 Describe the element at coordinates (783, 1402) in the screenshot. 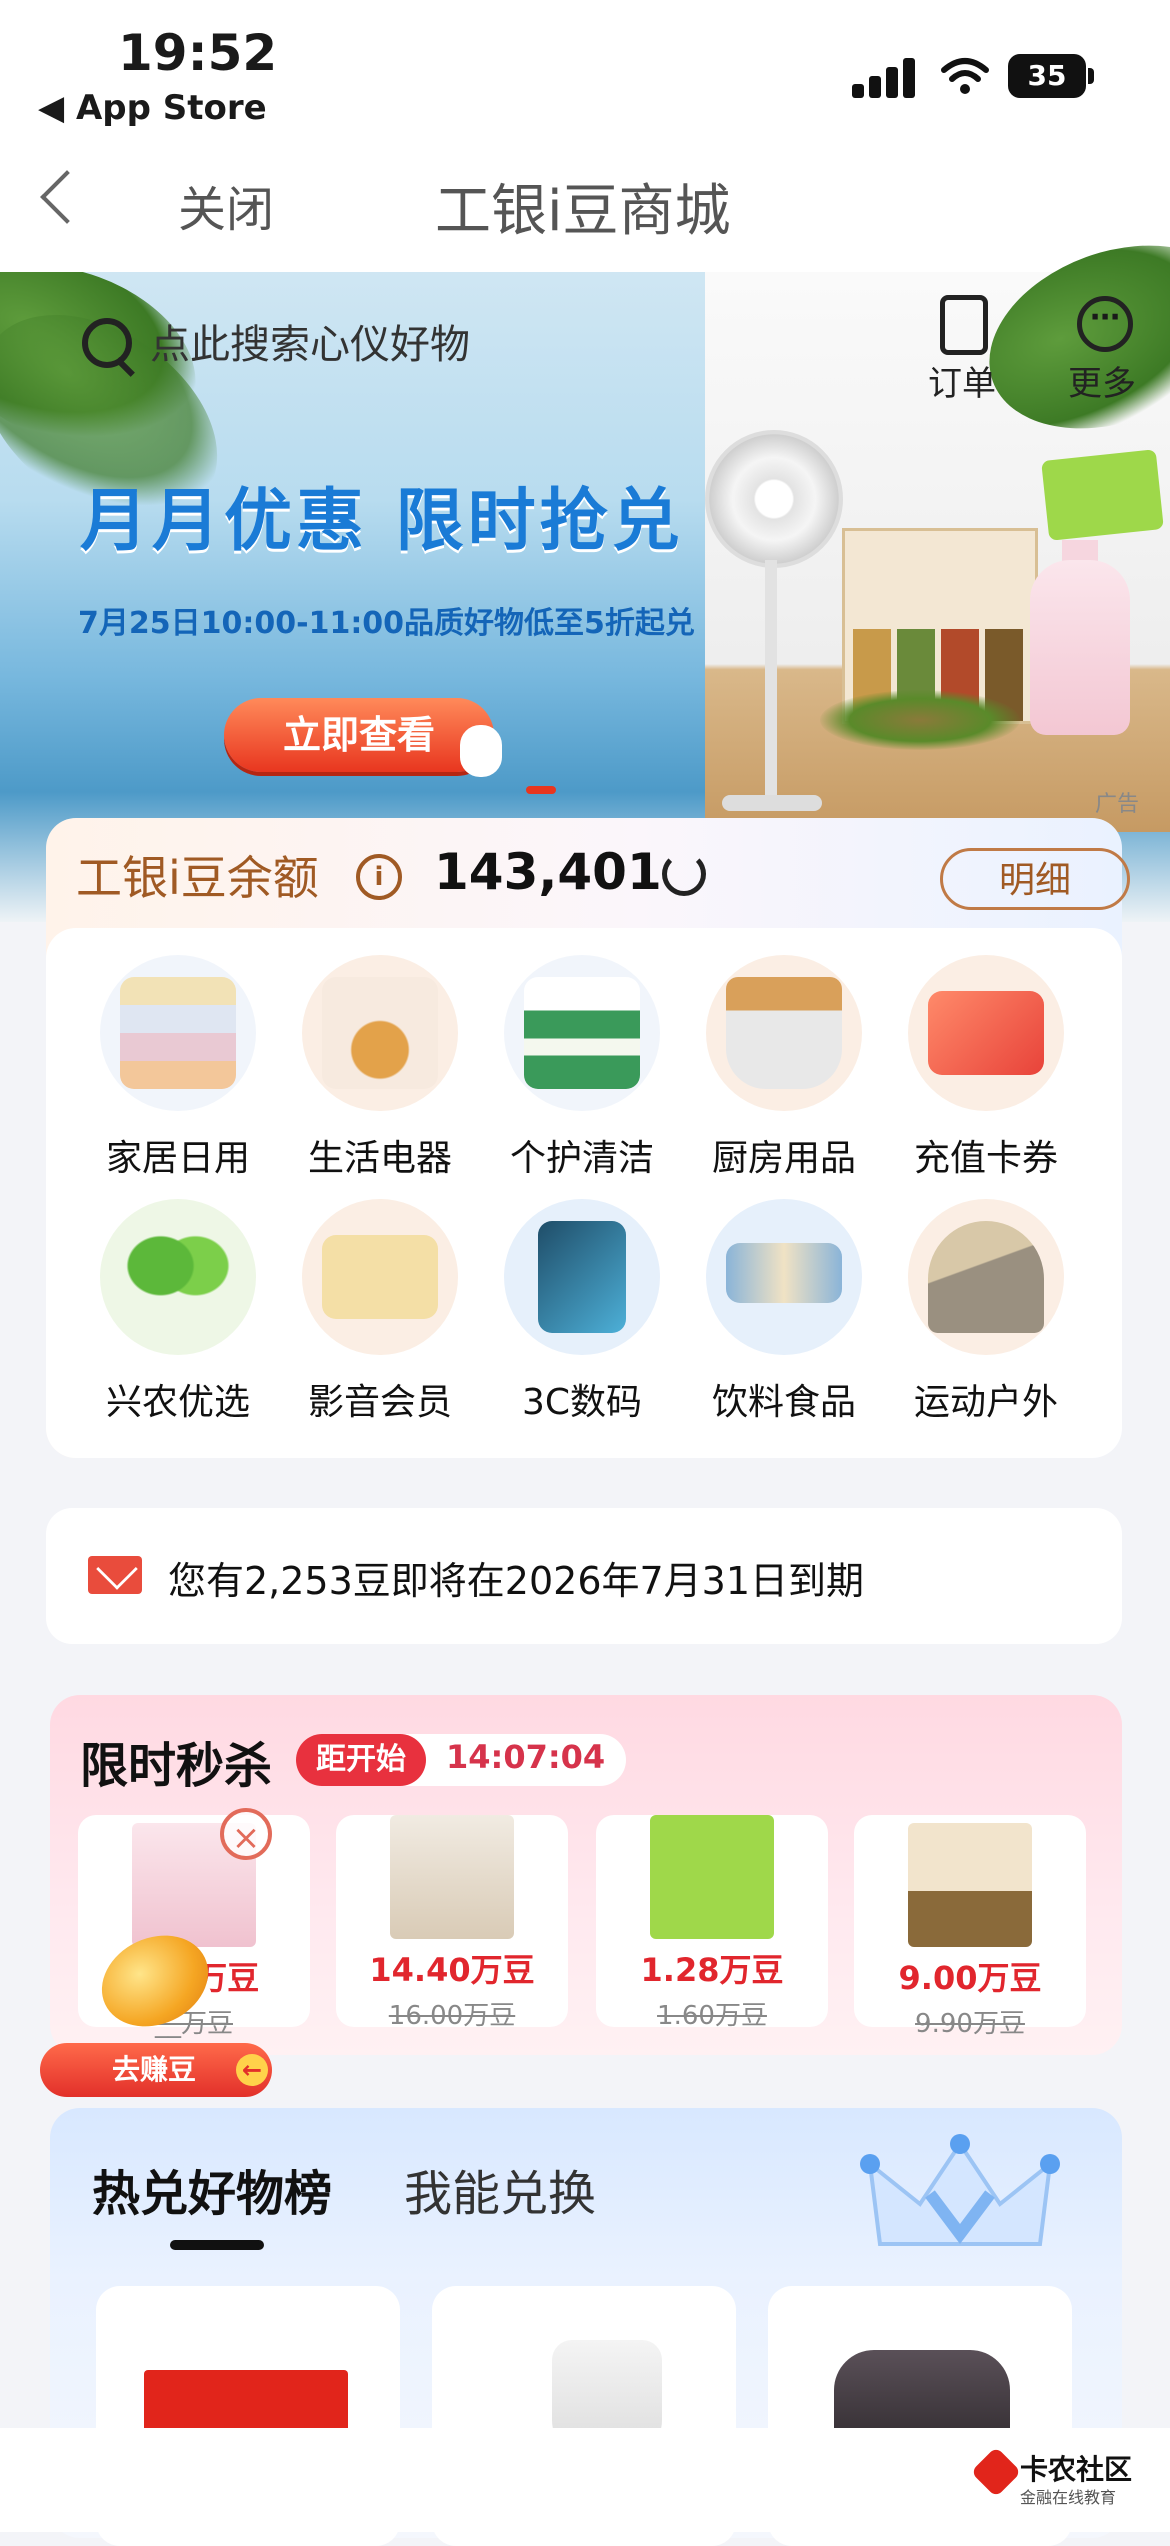

I see `category-label: 饮料食品` at that location.